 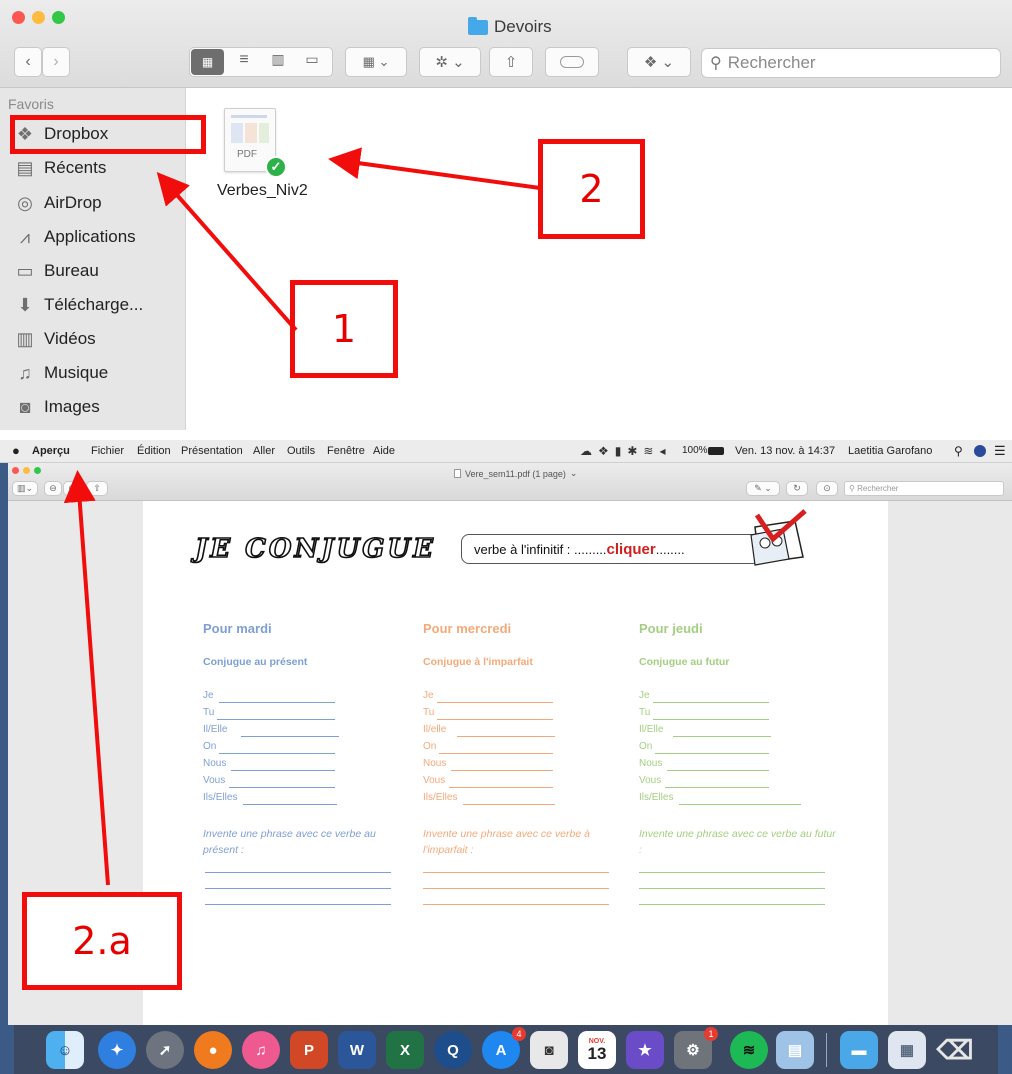 What do you see at coordinates (86, 678) in the screenshot?
I see `arrow-step-2a` at bounding box center [86, 678].